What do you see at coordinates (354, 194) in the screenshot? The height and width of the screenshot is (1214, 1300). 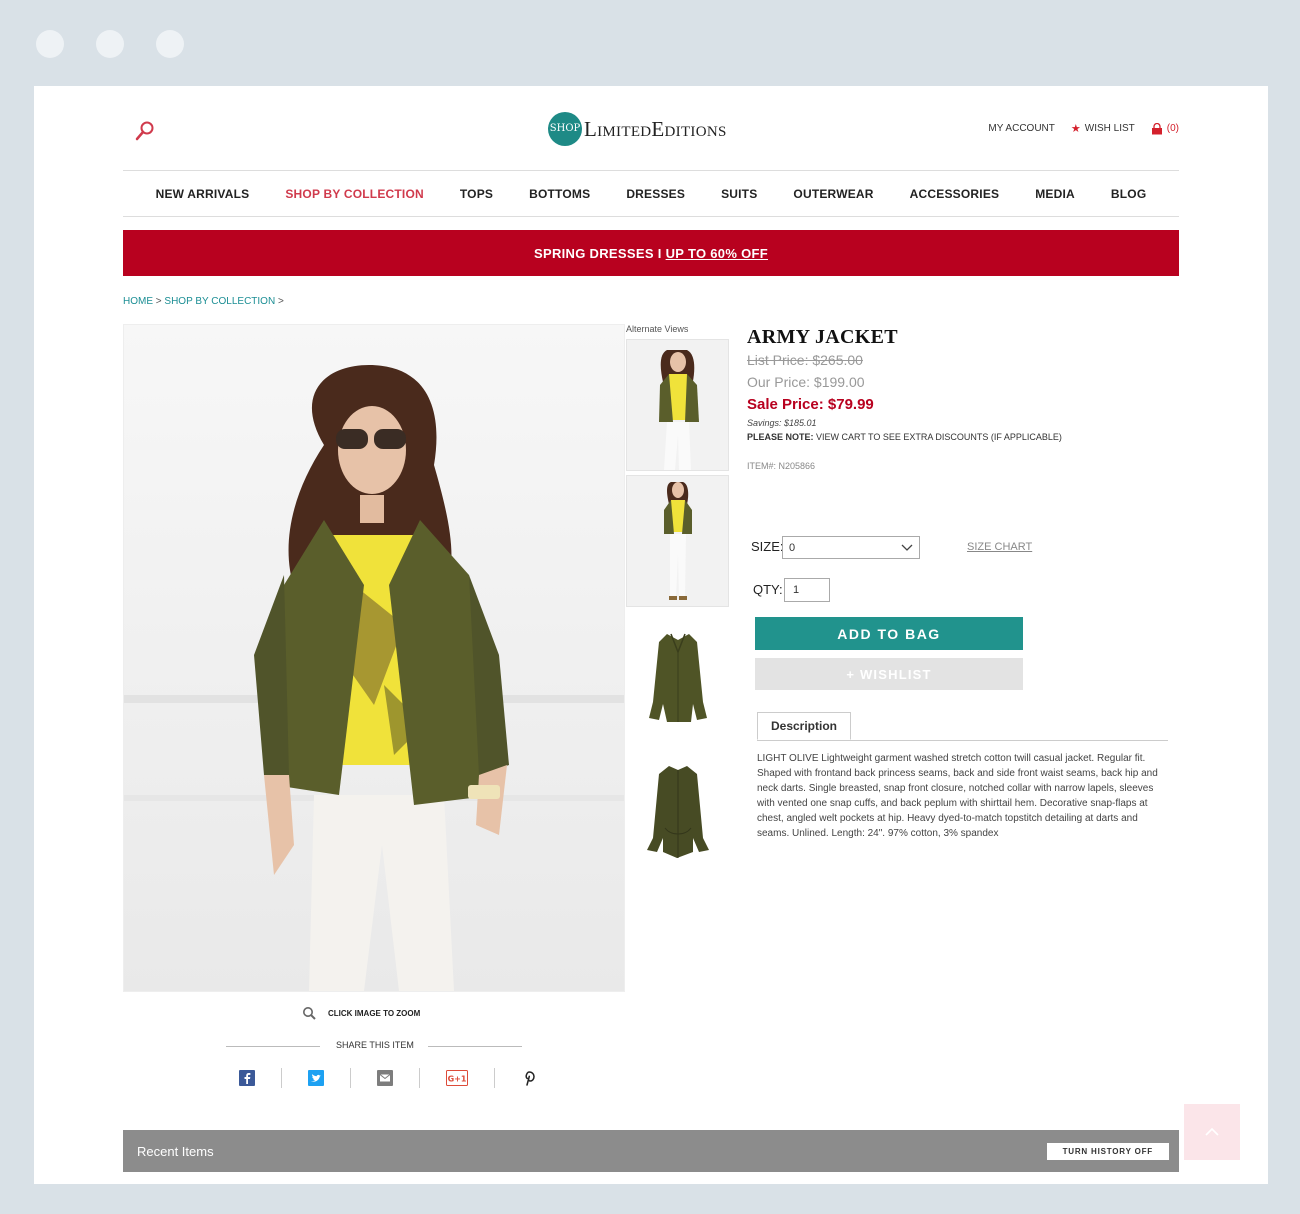 I see `nav-shop-by-collection: SHOP BY COLLECTION` at bounding box center [354, 194].